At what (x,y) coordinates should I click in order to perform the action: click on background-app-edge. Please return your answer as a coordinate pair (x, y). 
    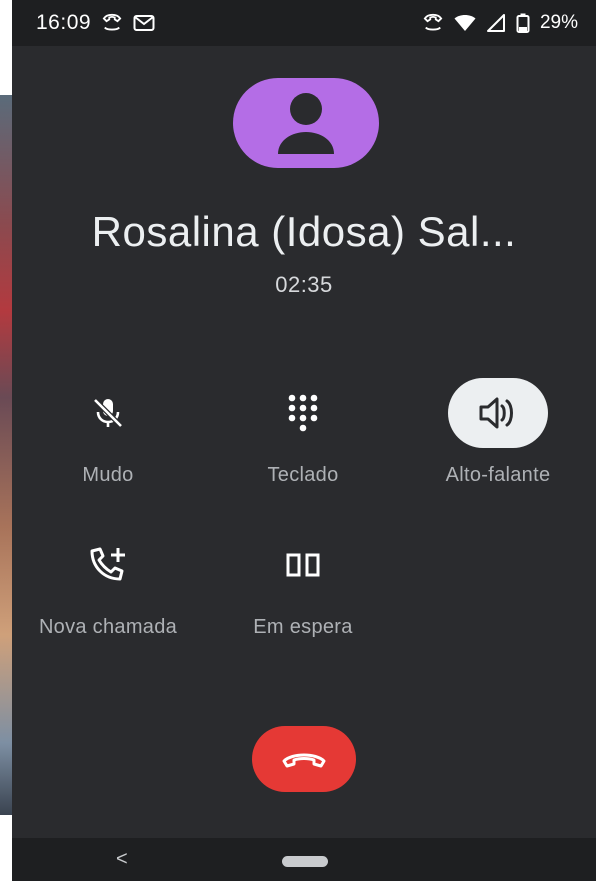
    Looking at the image, I should click on (6, 455).